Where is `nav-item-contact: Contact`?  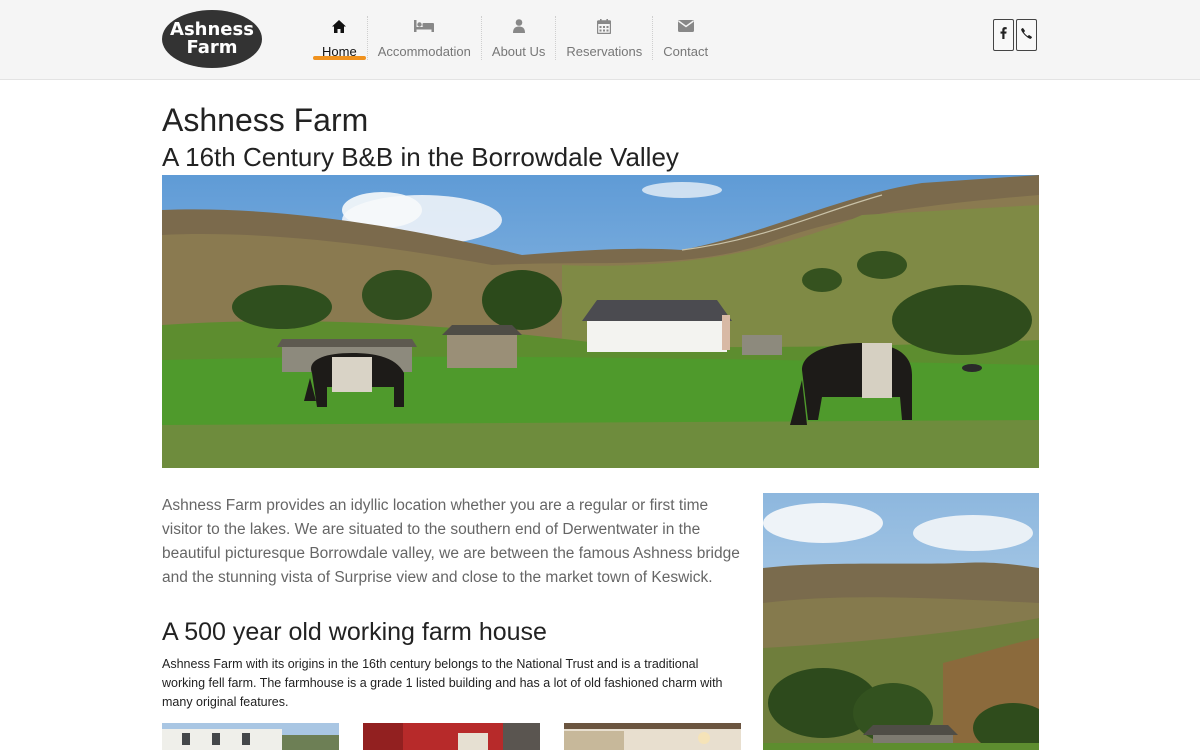
nav-item-contact: Contact is located at coordinates (685, 38).